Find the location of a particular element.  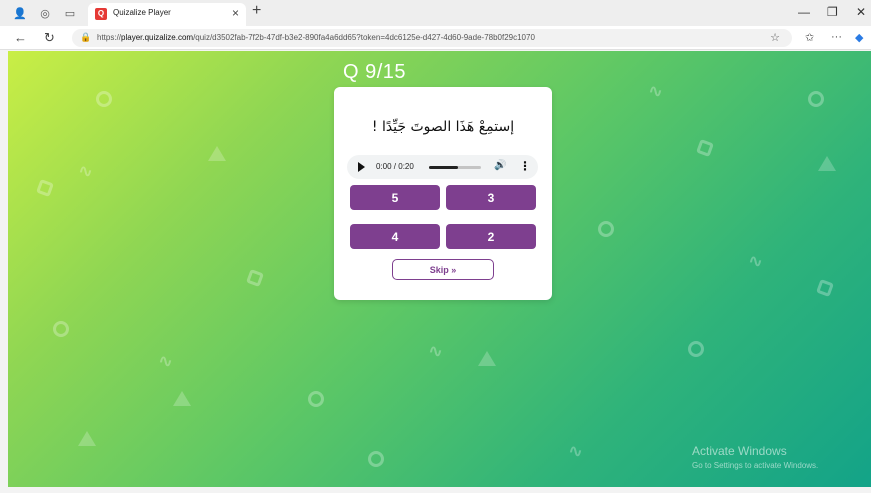

refresh-icon: ↻ is located at coordinates (49, 38).